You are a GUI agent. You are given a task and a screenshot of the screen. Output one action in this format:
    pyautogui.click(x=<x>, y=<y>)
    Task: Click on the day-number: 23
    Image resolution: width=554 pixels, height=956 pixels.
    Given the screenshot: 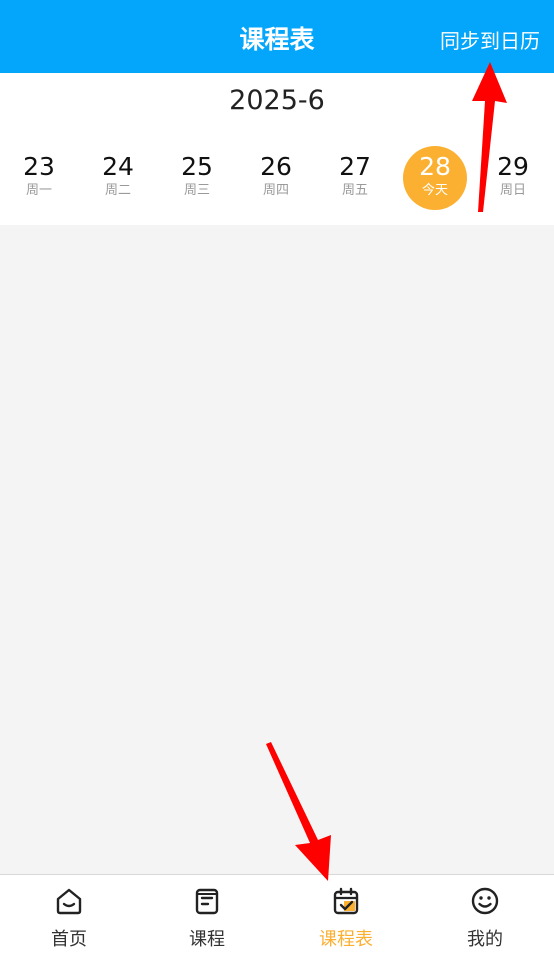 What is the action you would take?
    pyautogui.click(x=39, y=166)
    